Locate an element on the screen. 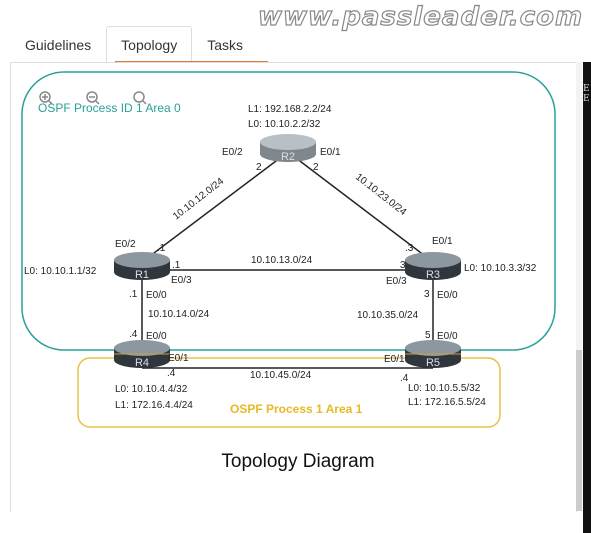  router-r5: R5 is located at coordinates (433, 354).